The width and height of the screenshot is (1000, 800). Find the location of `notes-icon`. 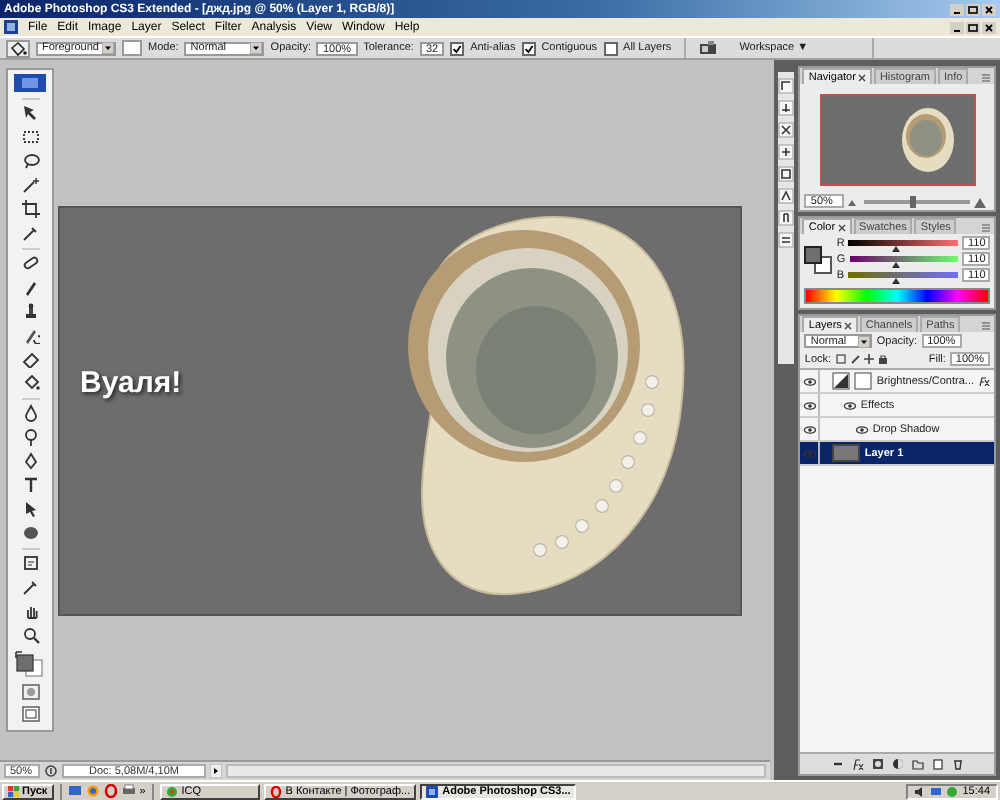

notes-icon is located at coordinates (30, 563).